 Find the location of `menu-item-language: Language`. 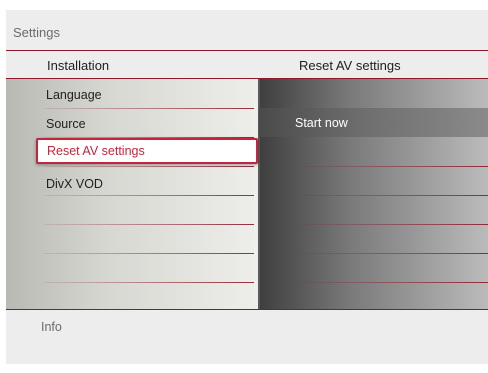

menu-item-language: Language is located at coordinates (74, 95).